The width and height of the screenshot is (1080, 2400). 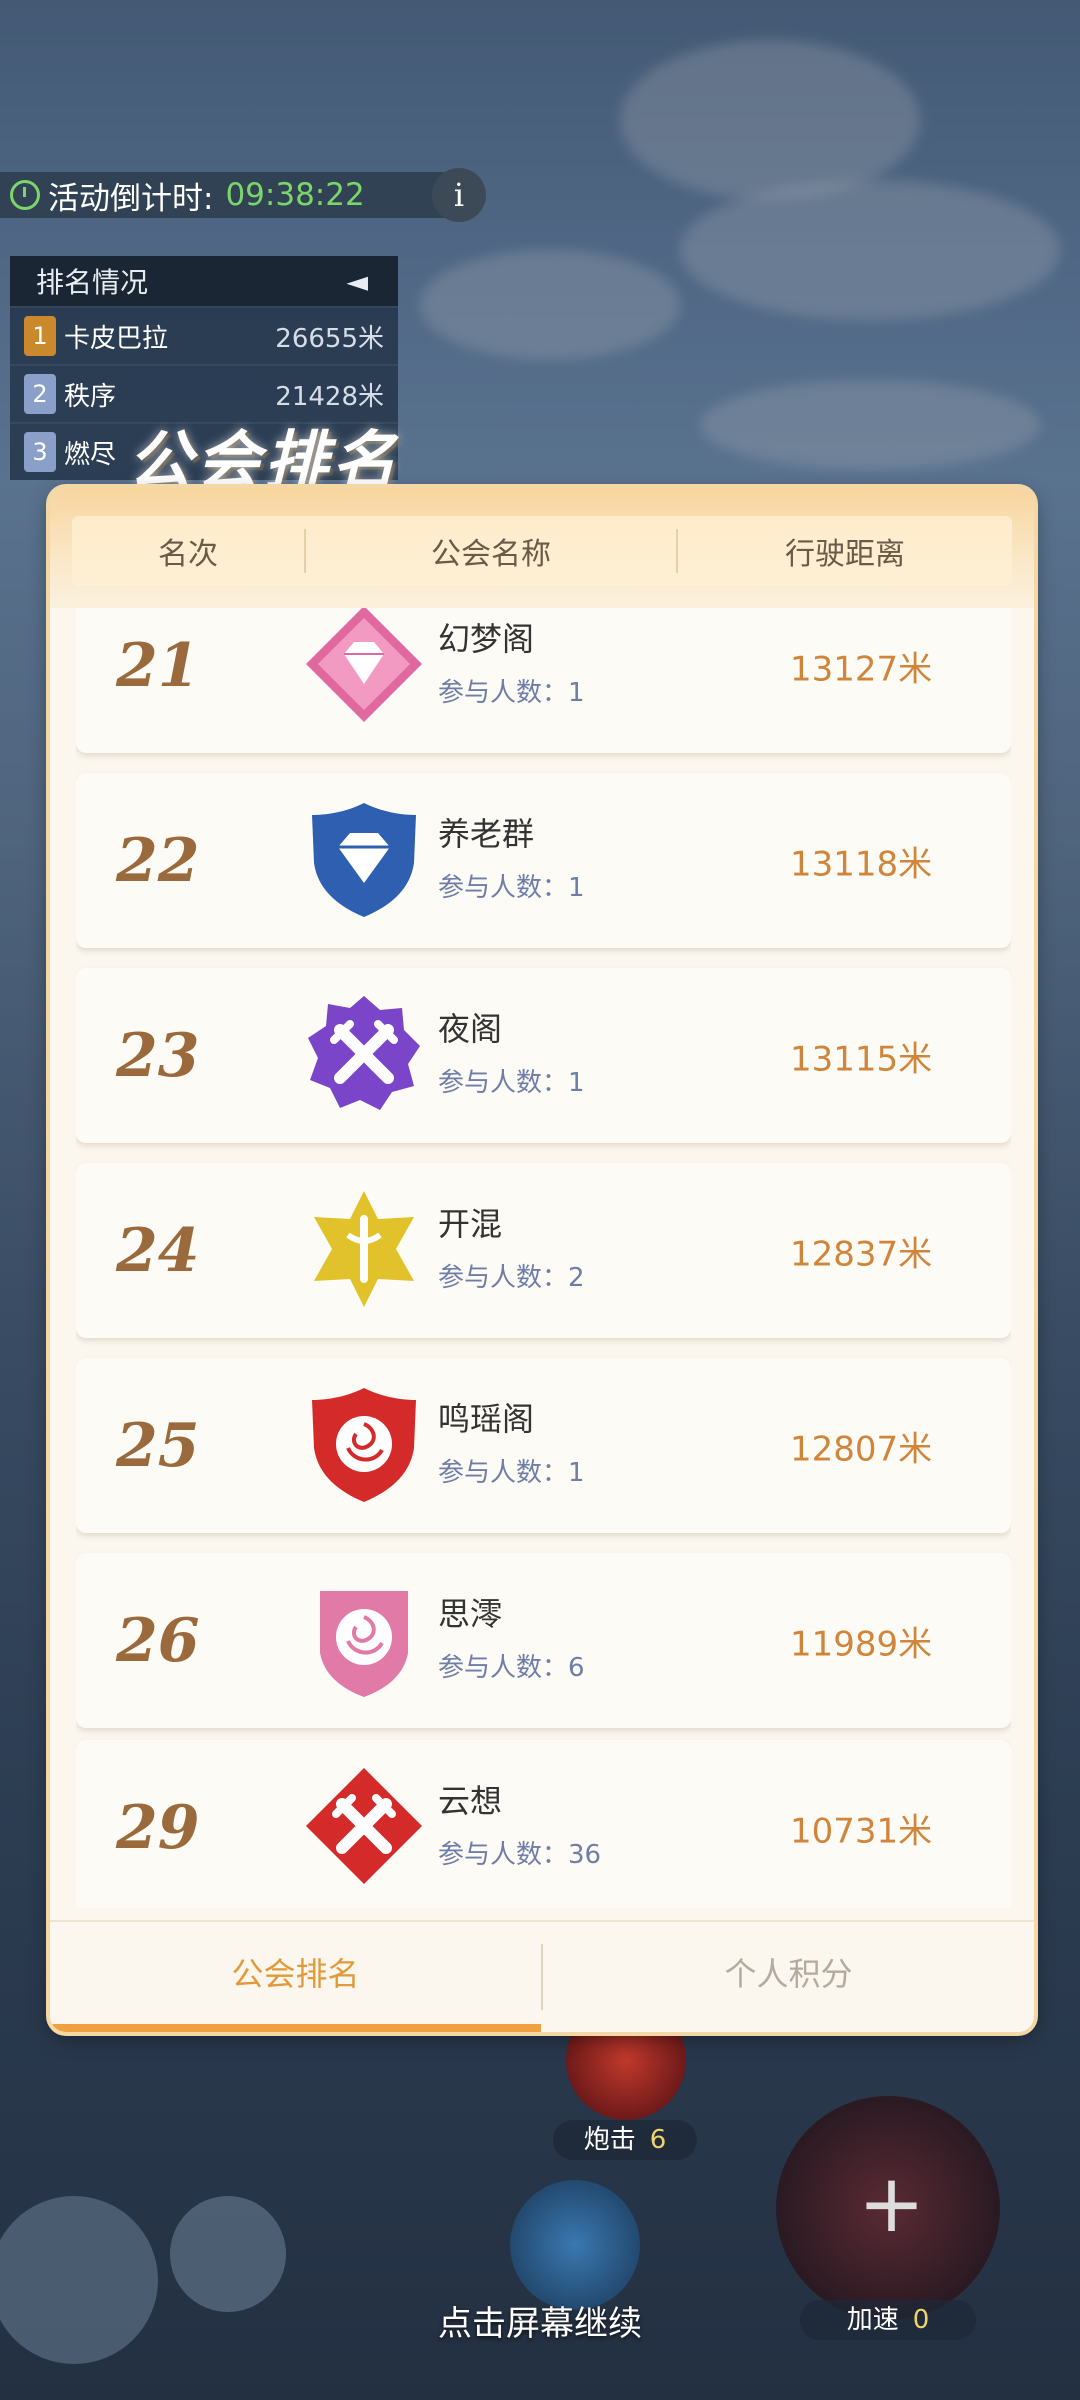 I want to click on collapse-arrow-icon: ◄, so click(x=357, y=281).